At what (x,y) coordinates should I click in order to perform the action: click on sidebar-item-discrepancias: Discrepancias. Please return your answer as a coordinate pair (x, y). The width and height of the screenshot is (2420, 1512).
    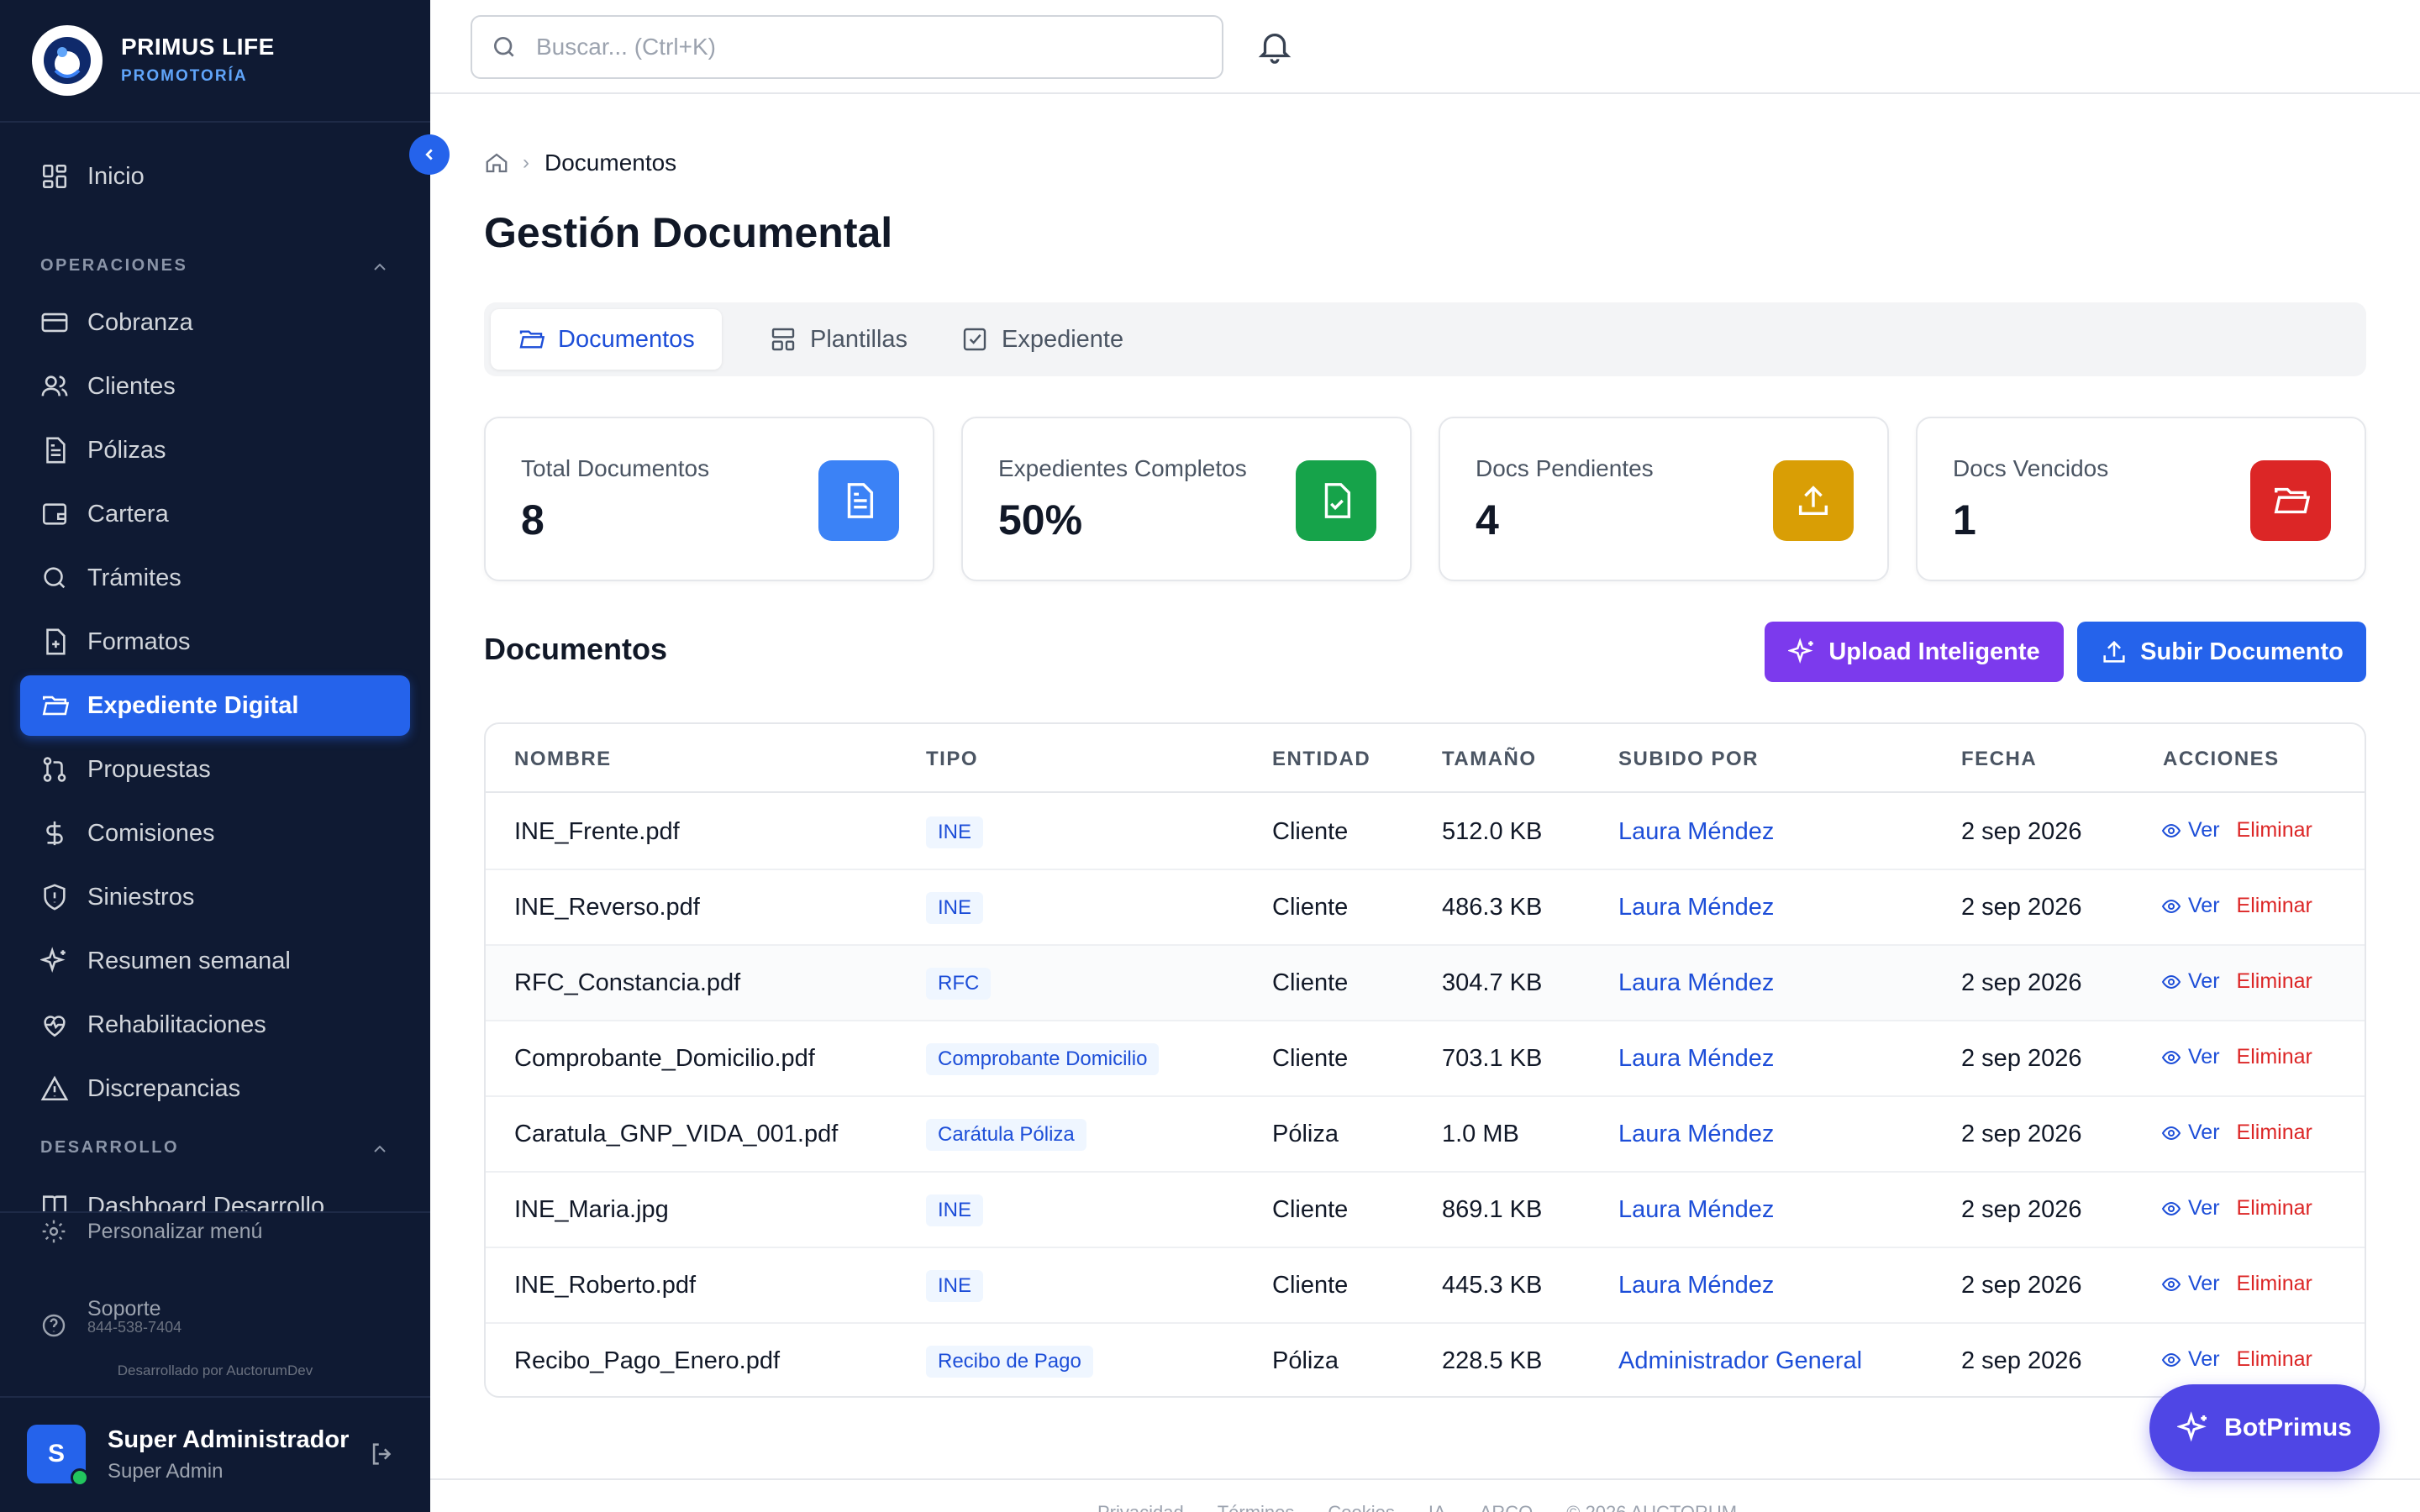
    Looking at the image, I should click on (215, 1088).